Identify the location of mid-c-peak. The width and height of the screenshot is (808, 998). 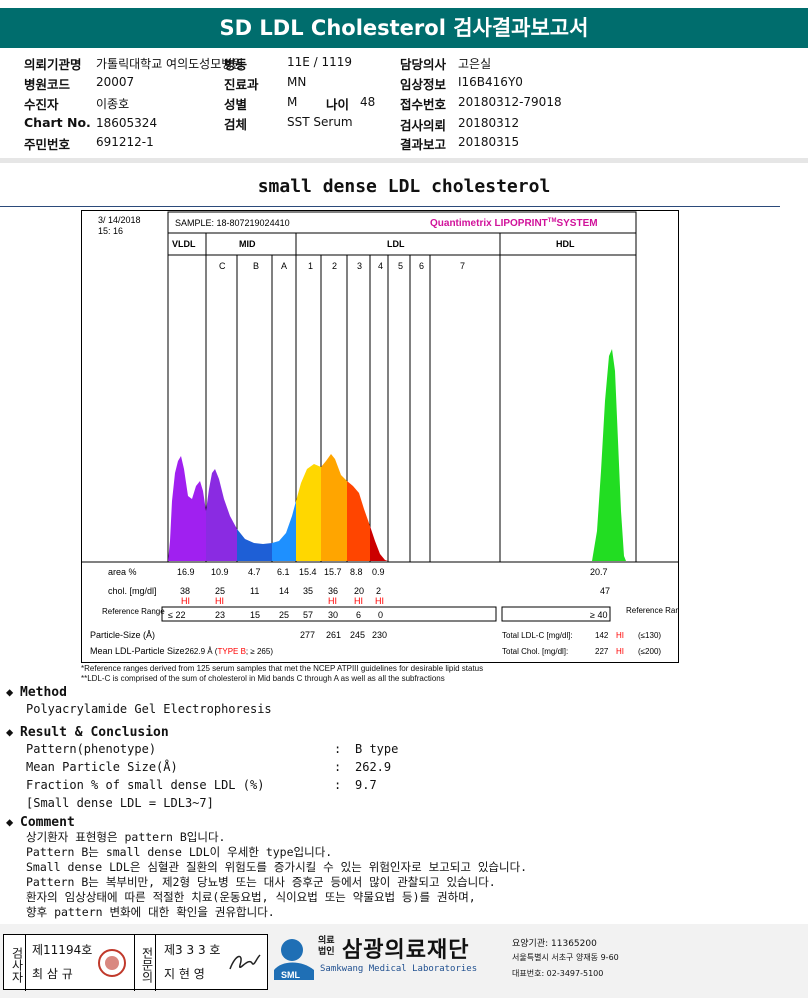
(221, 515).